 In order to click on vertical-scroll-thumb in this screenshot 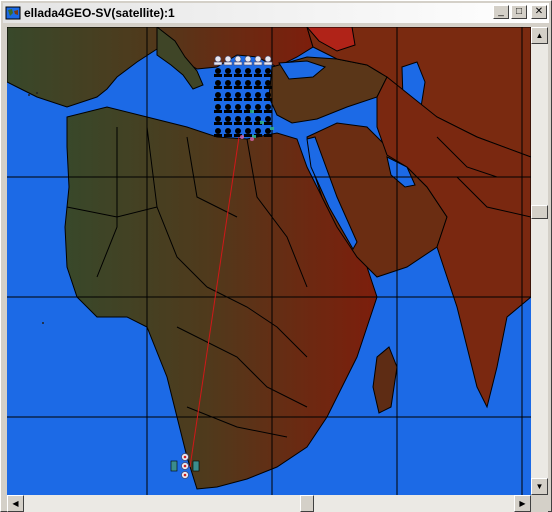, I will do `click(539, 212)`.